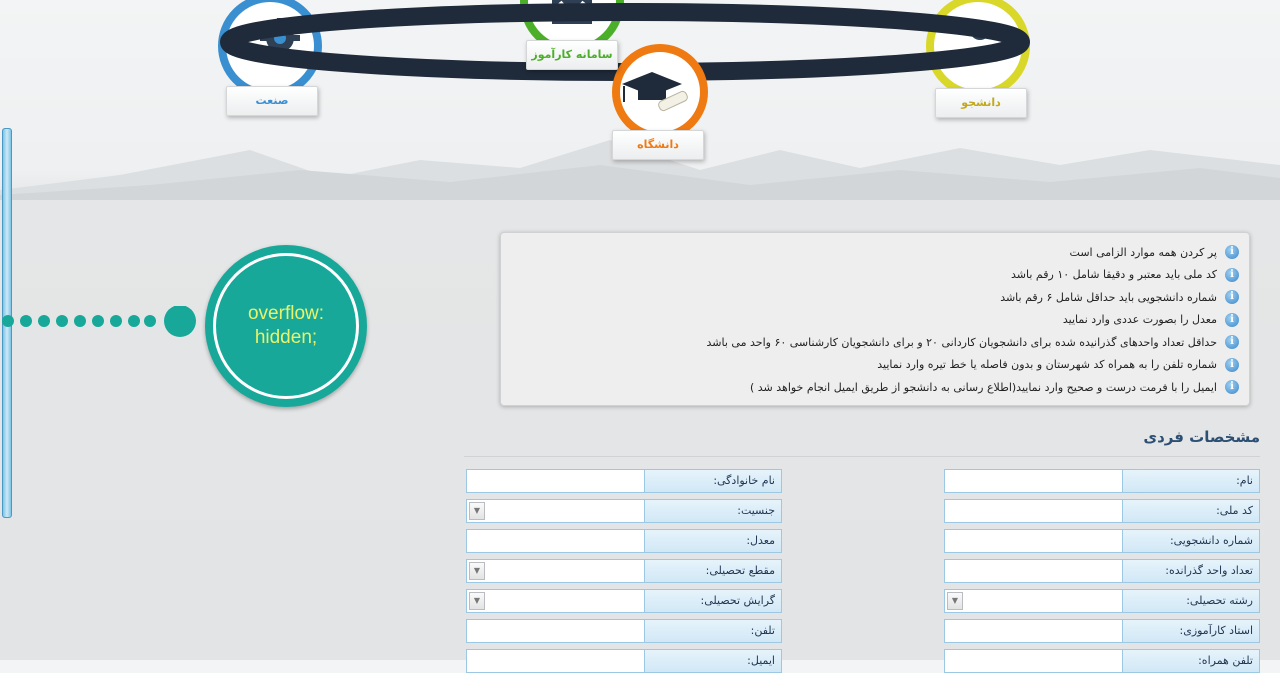 The height and width of the screenshot is (673, 1280). I want to click on overflow-badge-text: overflow: hidden;, so click(286, 326).